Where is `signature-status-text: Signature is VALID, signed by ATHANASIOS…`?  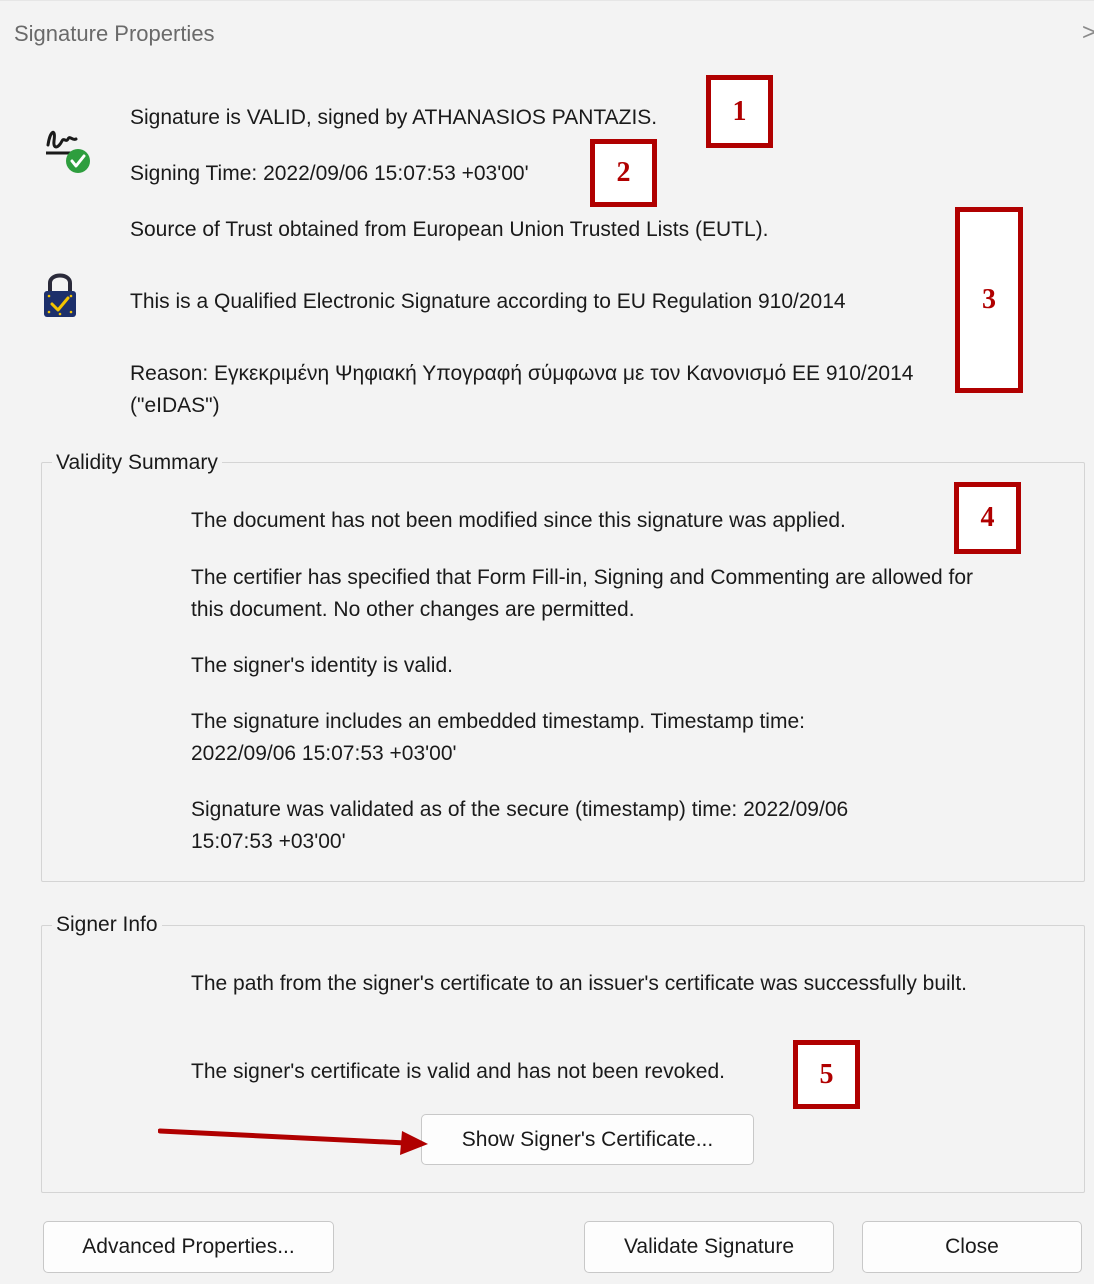
signature-status-text: Signature is VALID, signed by ATHANASIOS… is located at coordinates (394, 117).